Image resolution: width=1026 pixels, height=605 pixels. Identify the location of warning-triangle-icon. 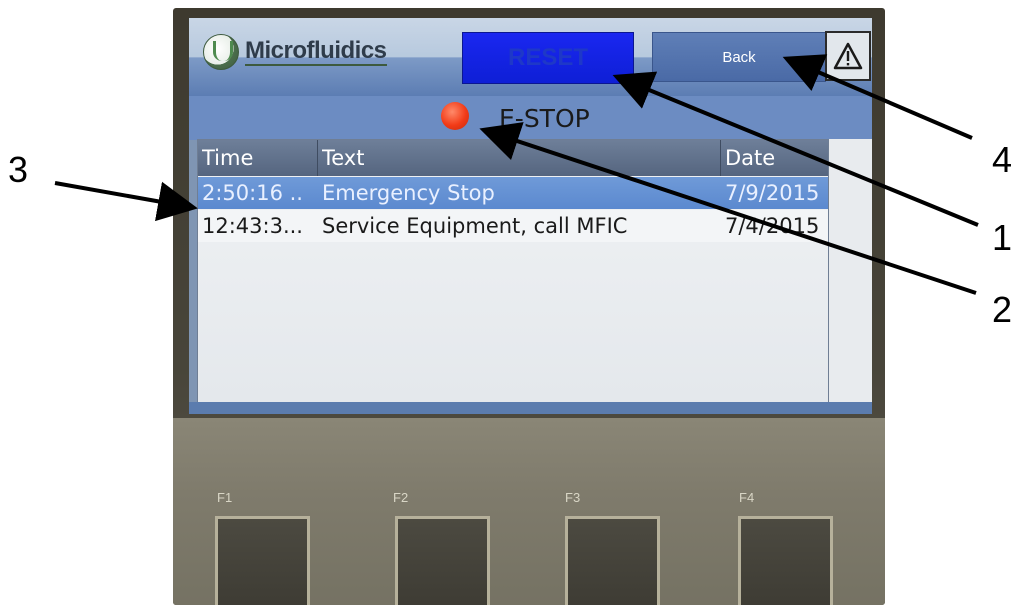
(848, 56).